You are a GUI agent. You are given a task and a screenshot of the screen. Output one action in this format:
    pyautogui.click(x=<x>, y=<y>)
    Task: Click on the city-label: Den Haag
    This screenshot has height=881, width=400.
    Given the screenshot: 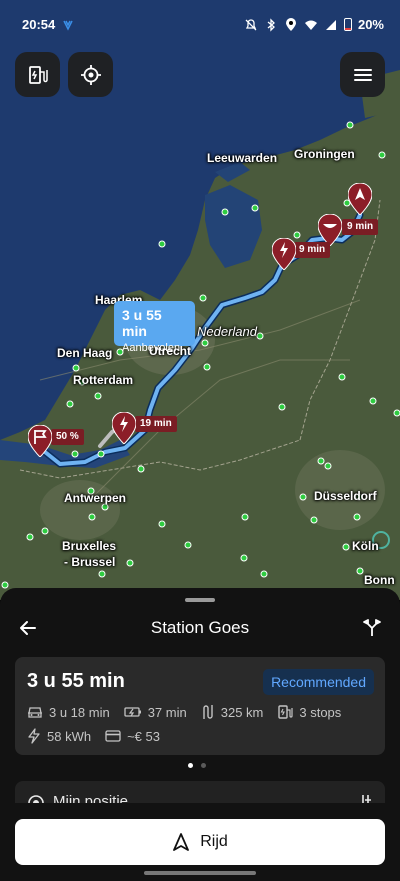 What is the action you would take?
    pyautogui.click(x=85, y=353)
    